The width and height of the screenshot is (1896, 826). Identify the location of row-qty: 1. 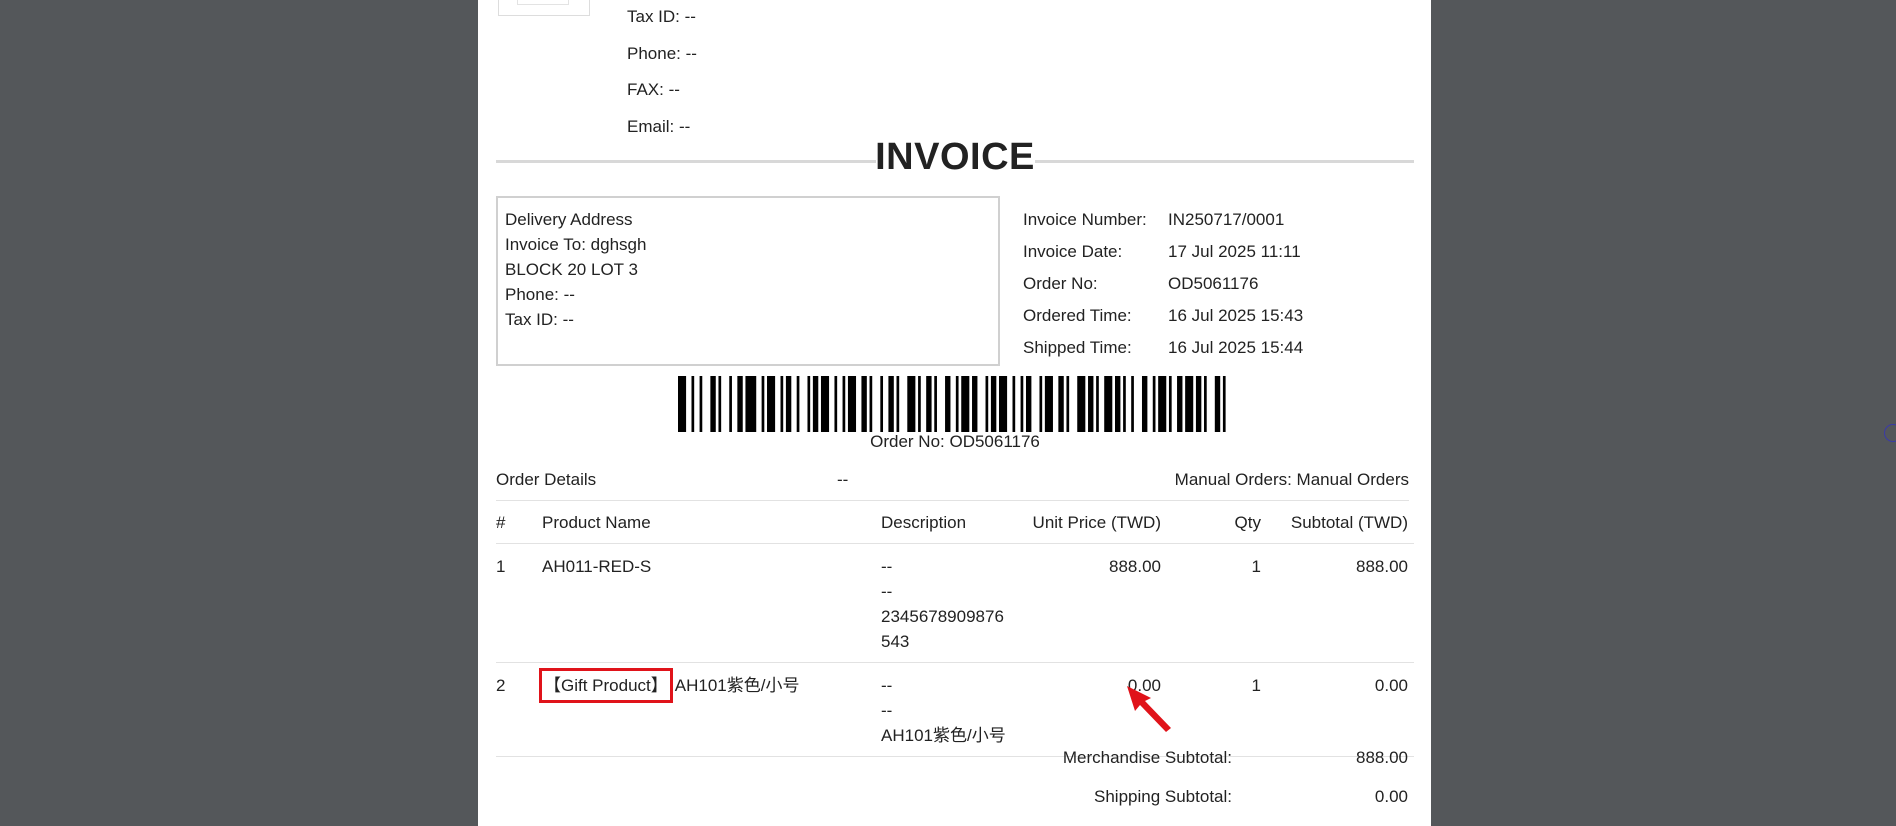
(1217, 709).